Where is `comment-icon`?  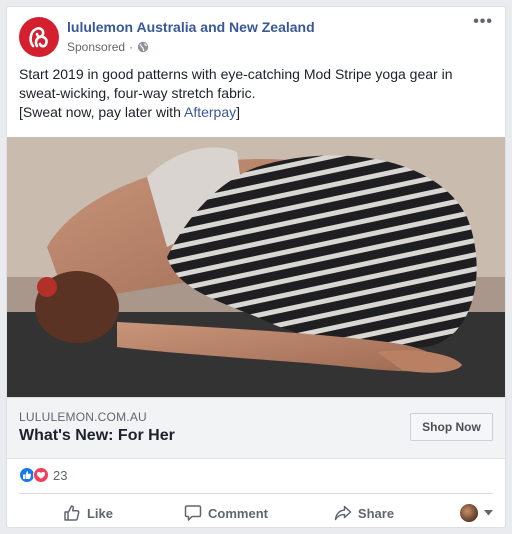
comment-icon is located at coordinates (193, 513).